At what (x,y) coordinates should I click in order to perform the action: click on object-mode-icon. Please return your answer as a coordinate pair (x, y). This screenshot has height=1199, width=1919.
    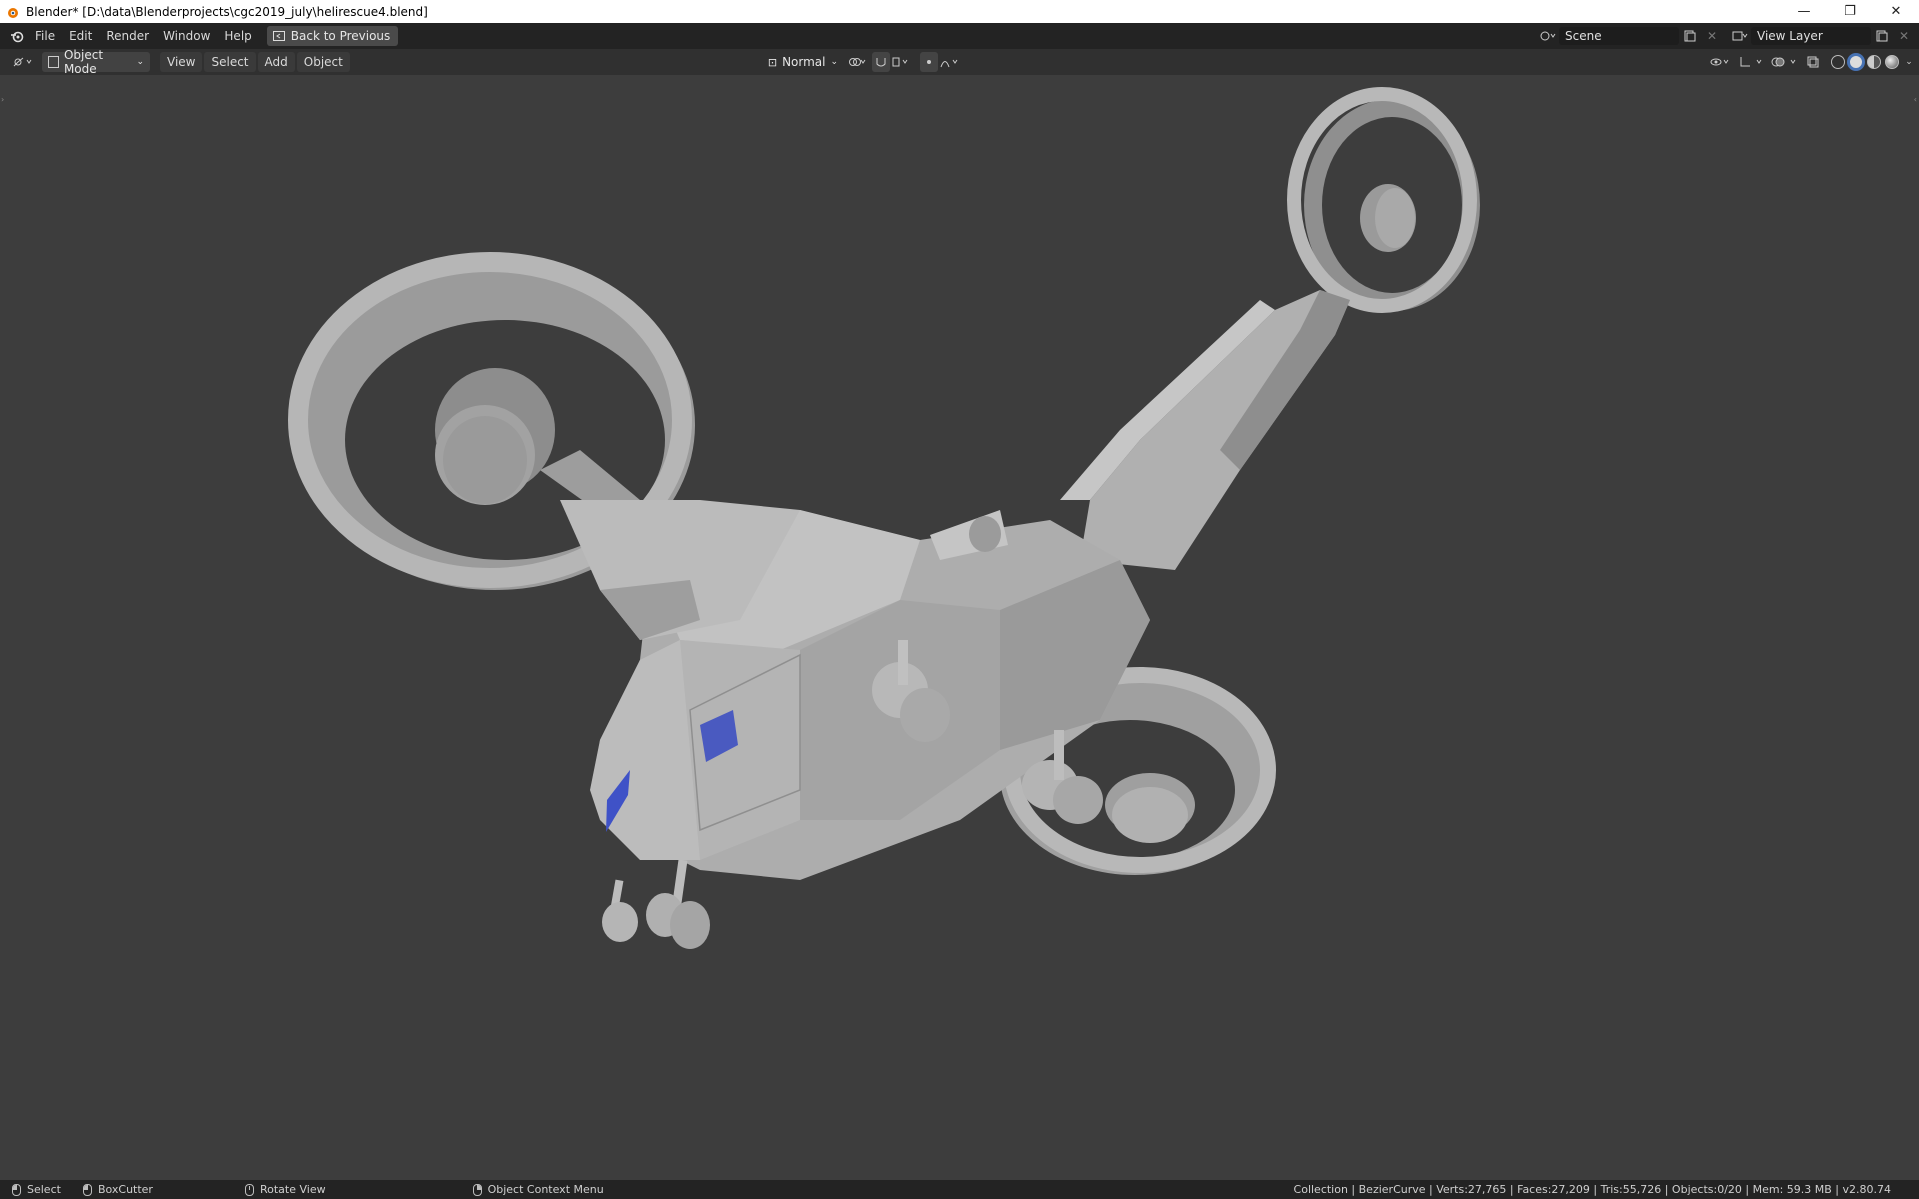
    Looking at the image, I should click on (53, 62).